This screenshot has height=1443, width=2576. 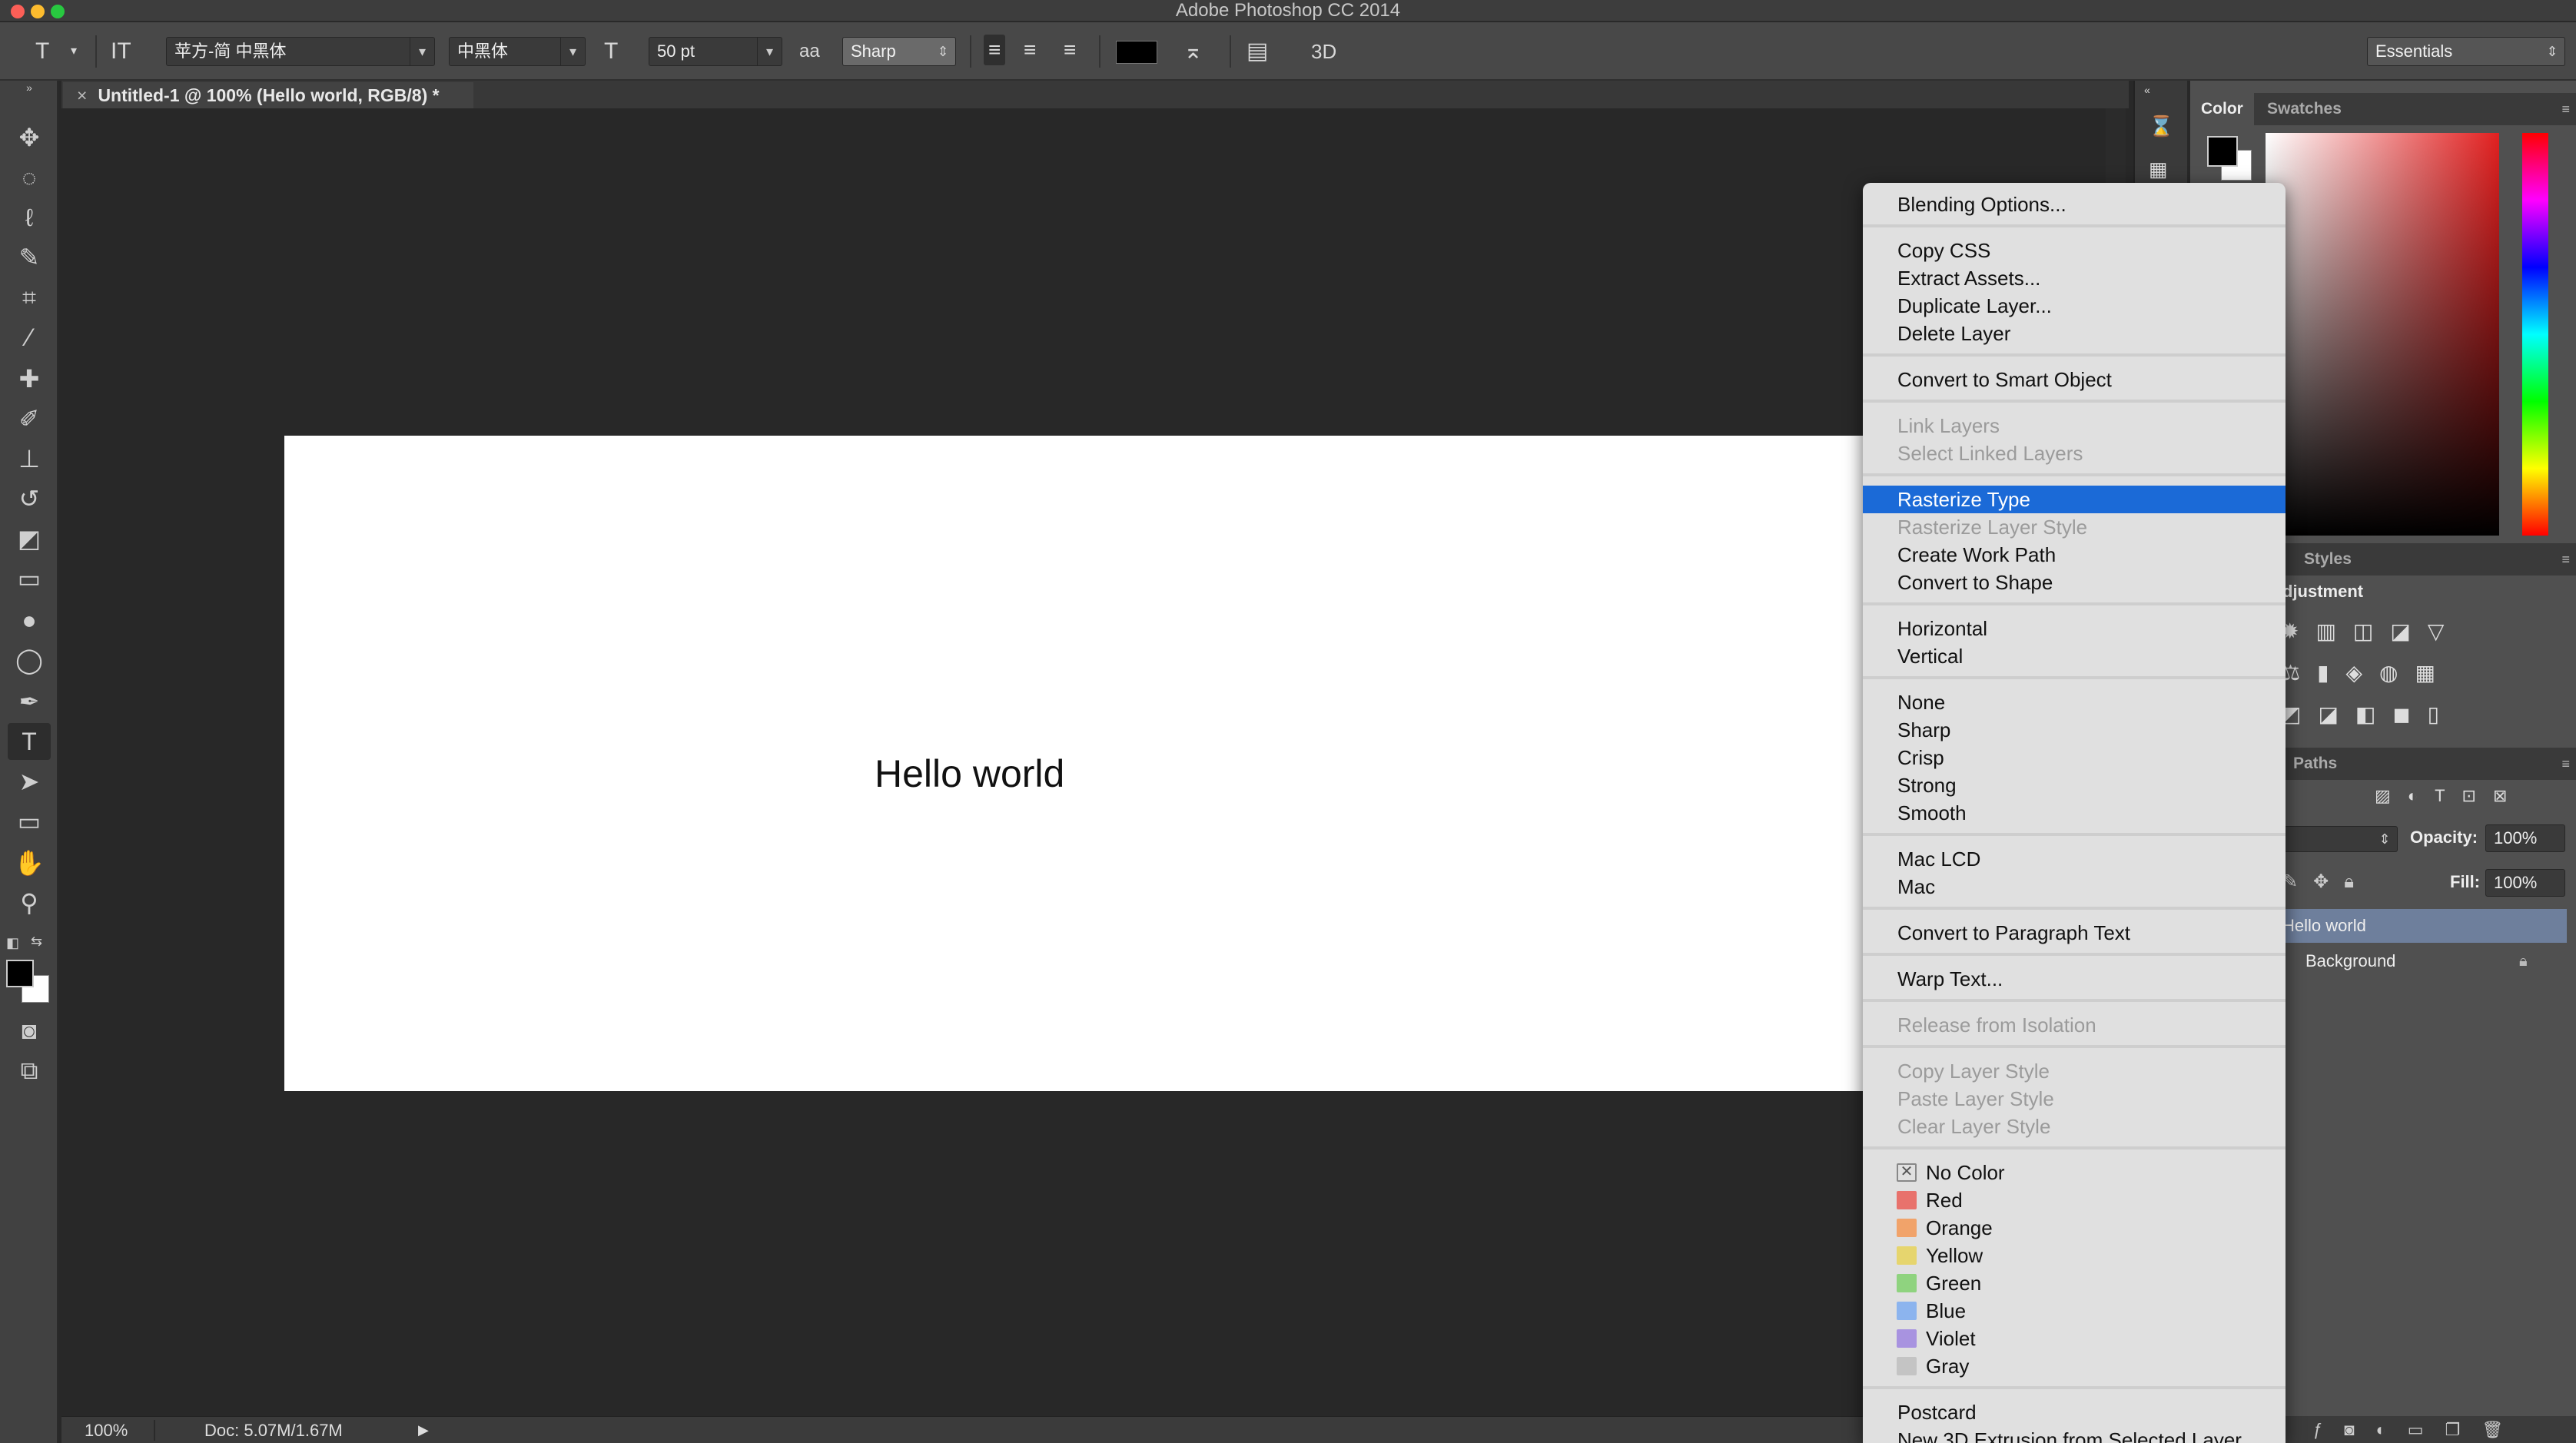 I want to click on close-tab-icon: ×, so click(x=82, y=95).